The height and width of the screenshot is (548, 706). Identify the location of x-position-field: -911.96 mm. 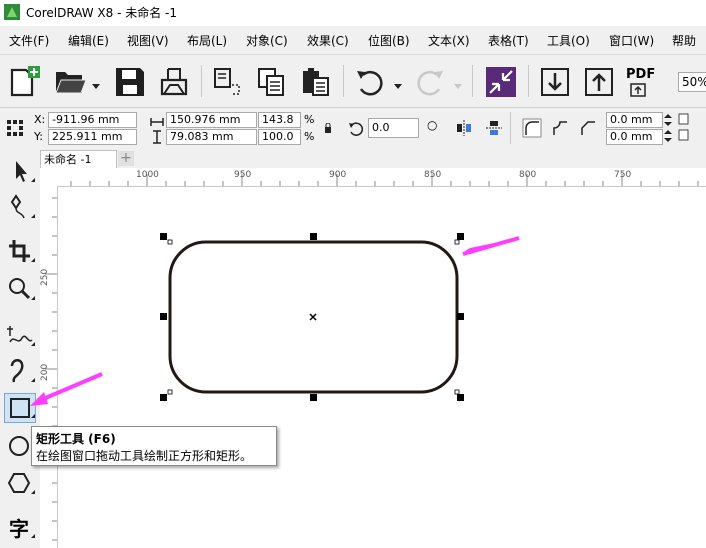
(92, 120).